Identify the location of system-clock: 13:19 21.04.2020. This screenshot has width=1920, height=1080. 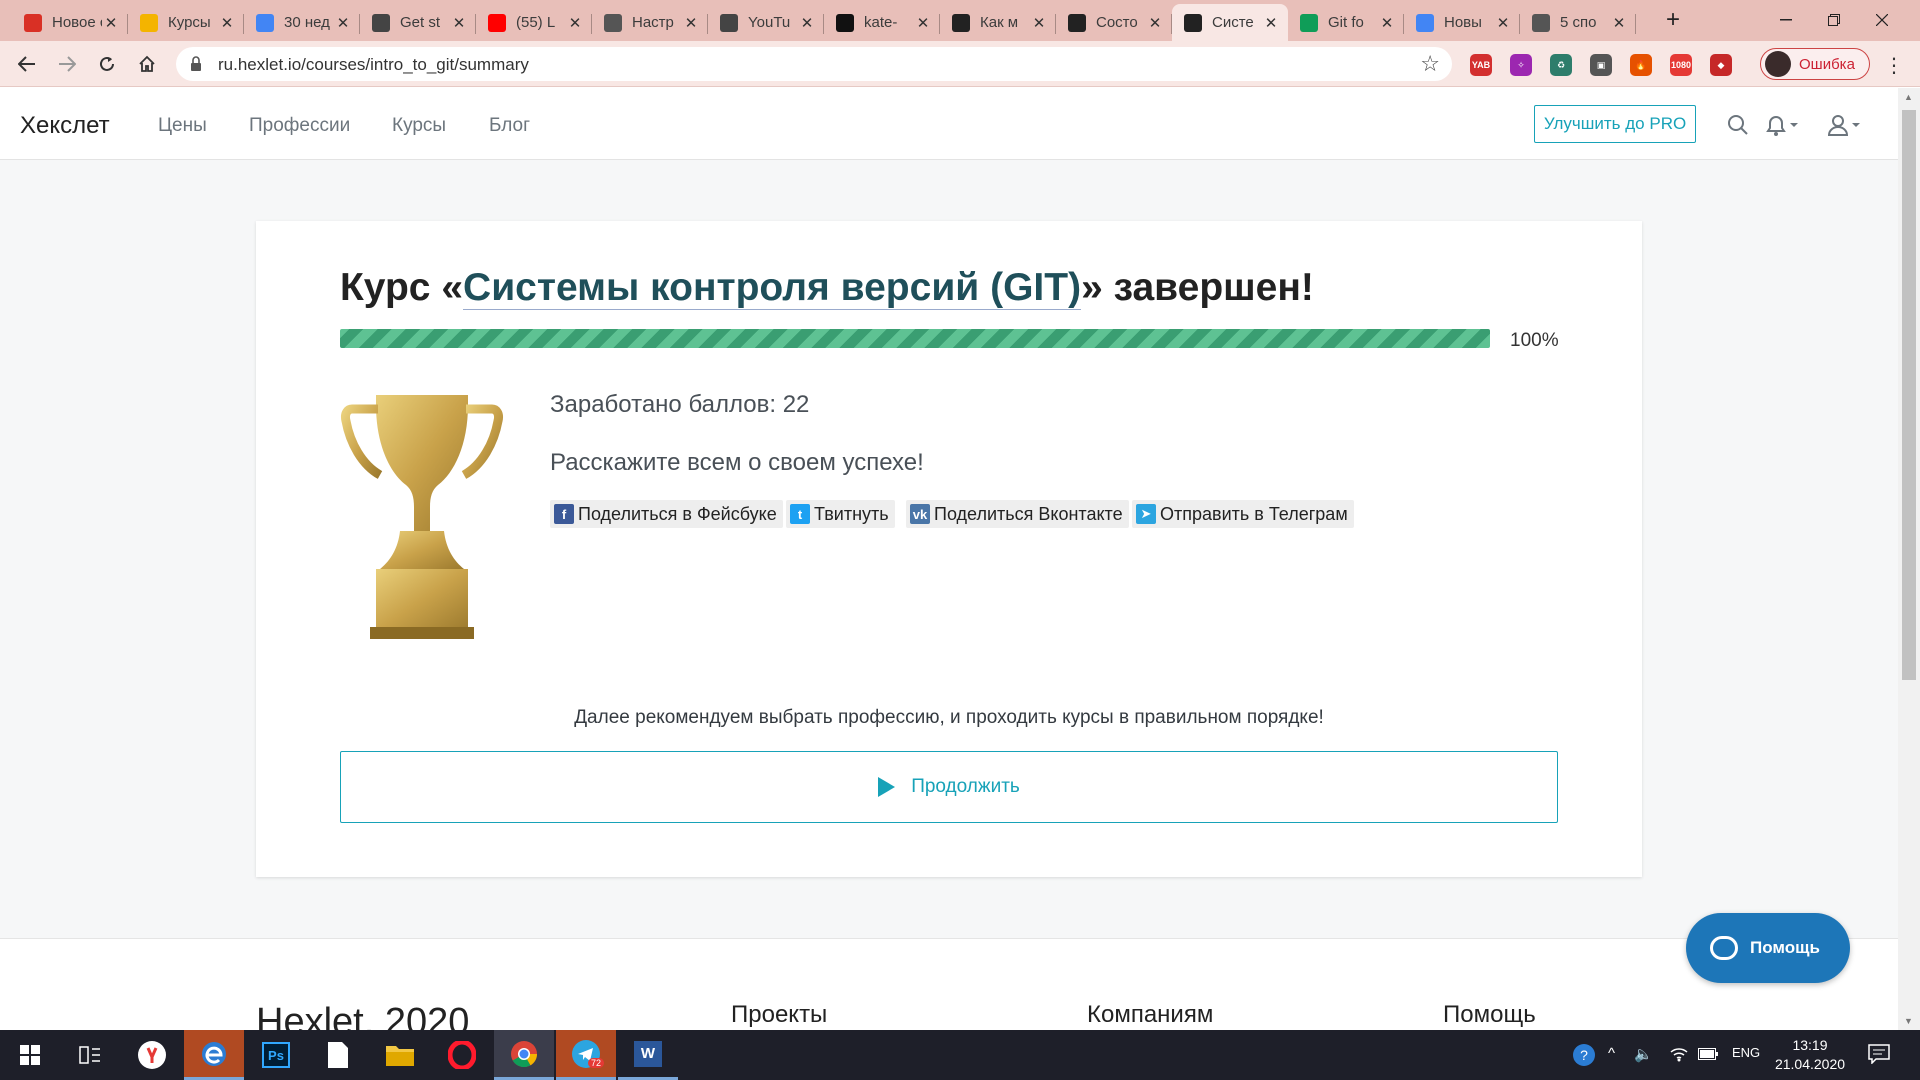
(1810, 1055).